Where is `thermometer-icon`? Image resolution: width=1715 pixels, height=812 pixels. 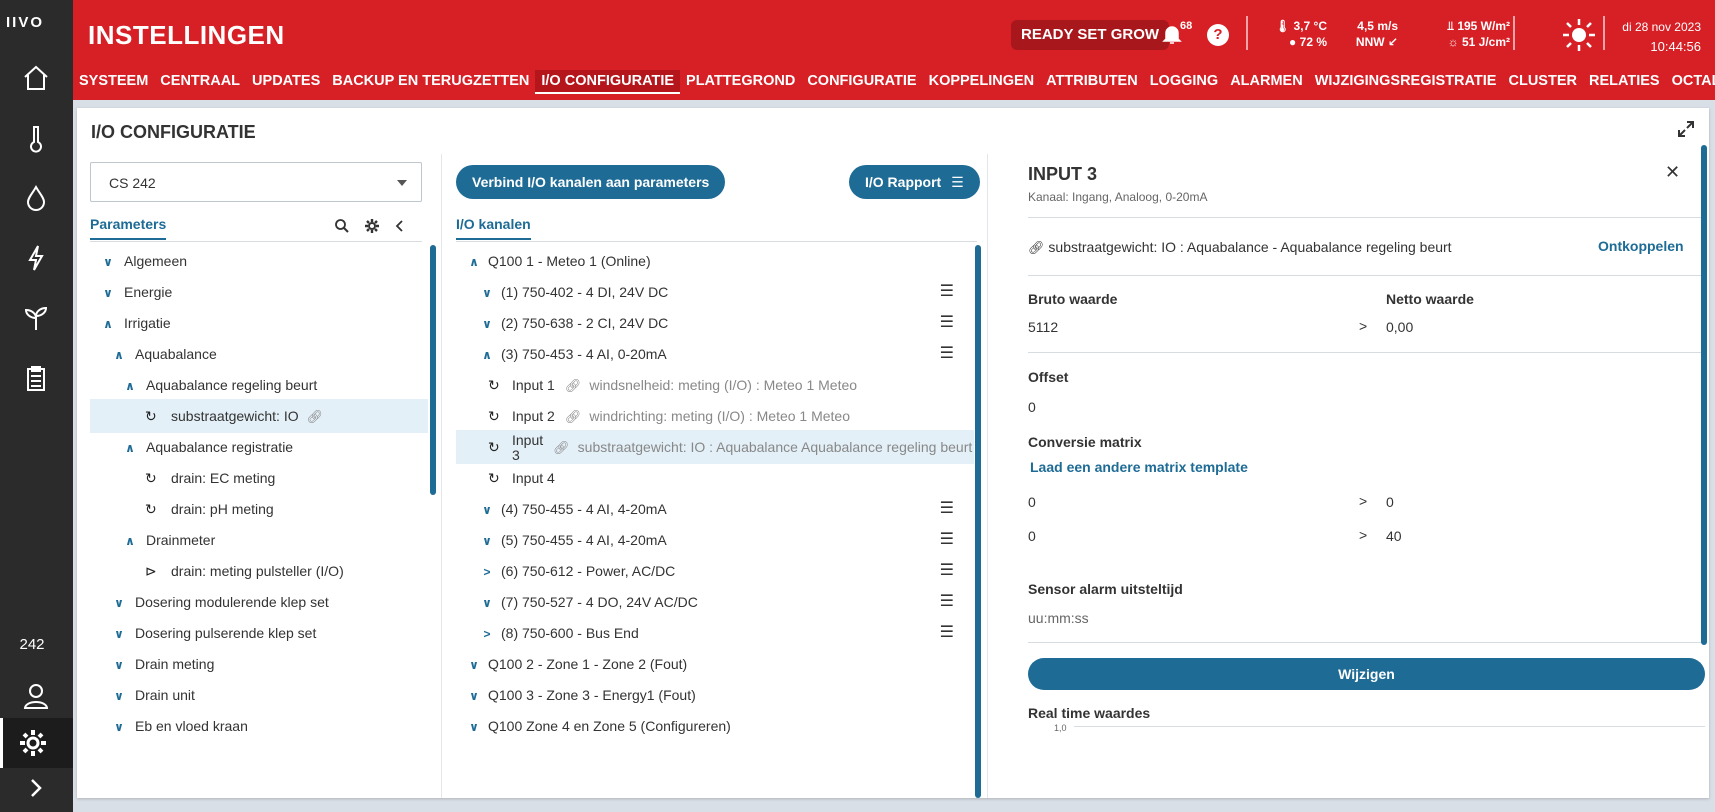 thermometer-icon is located at coordinates (36, 138).